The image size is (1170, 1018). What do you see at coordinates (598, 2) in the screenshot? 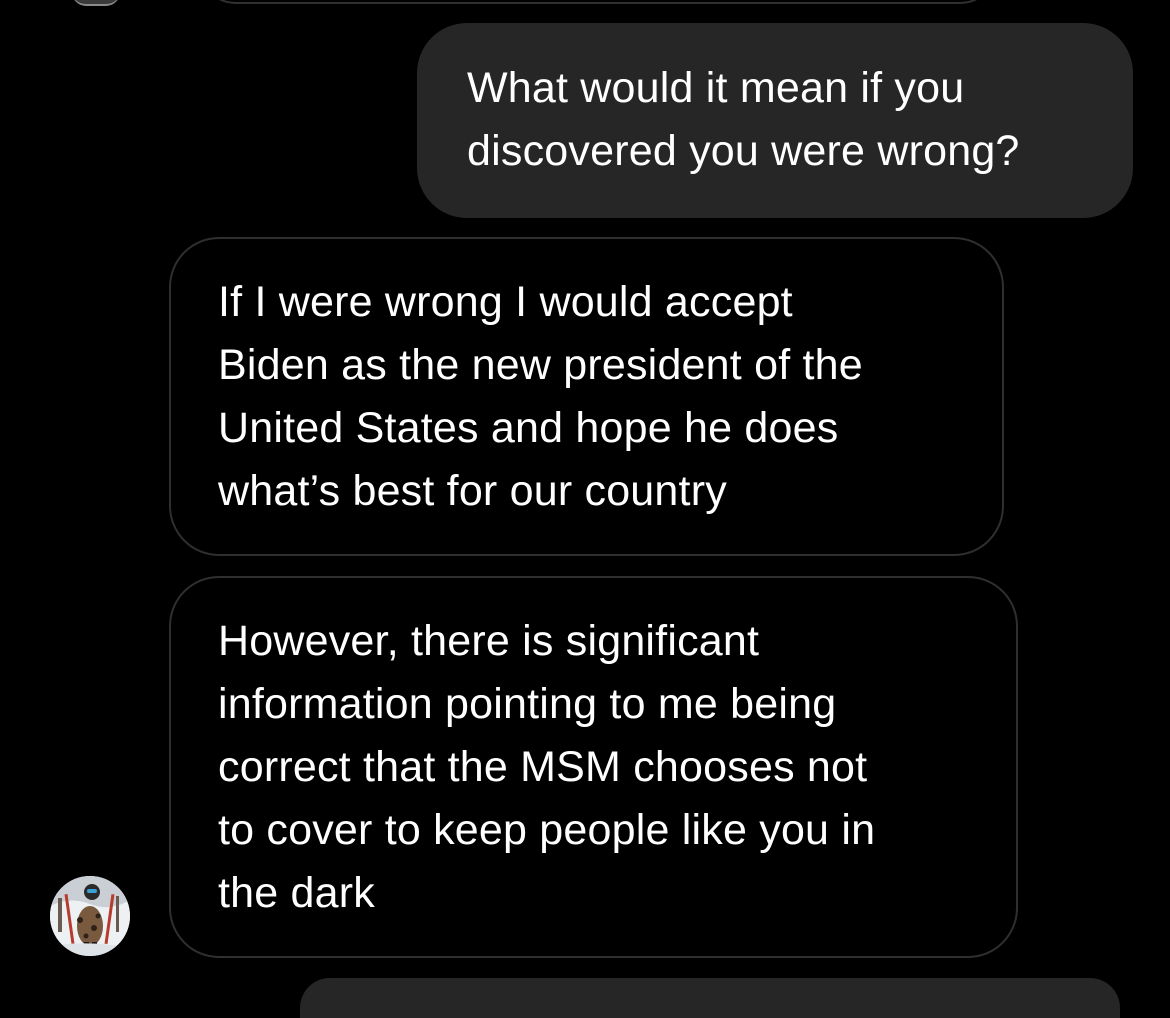
I see `previous-message-bubble-partial` at bounding box center [598, 2].